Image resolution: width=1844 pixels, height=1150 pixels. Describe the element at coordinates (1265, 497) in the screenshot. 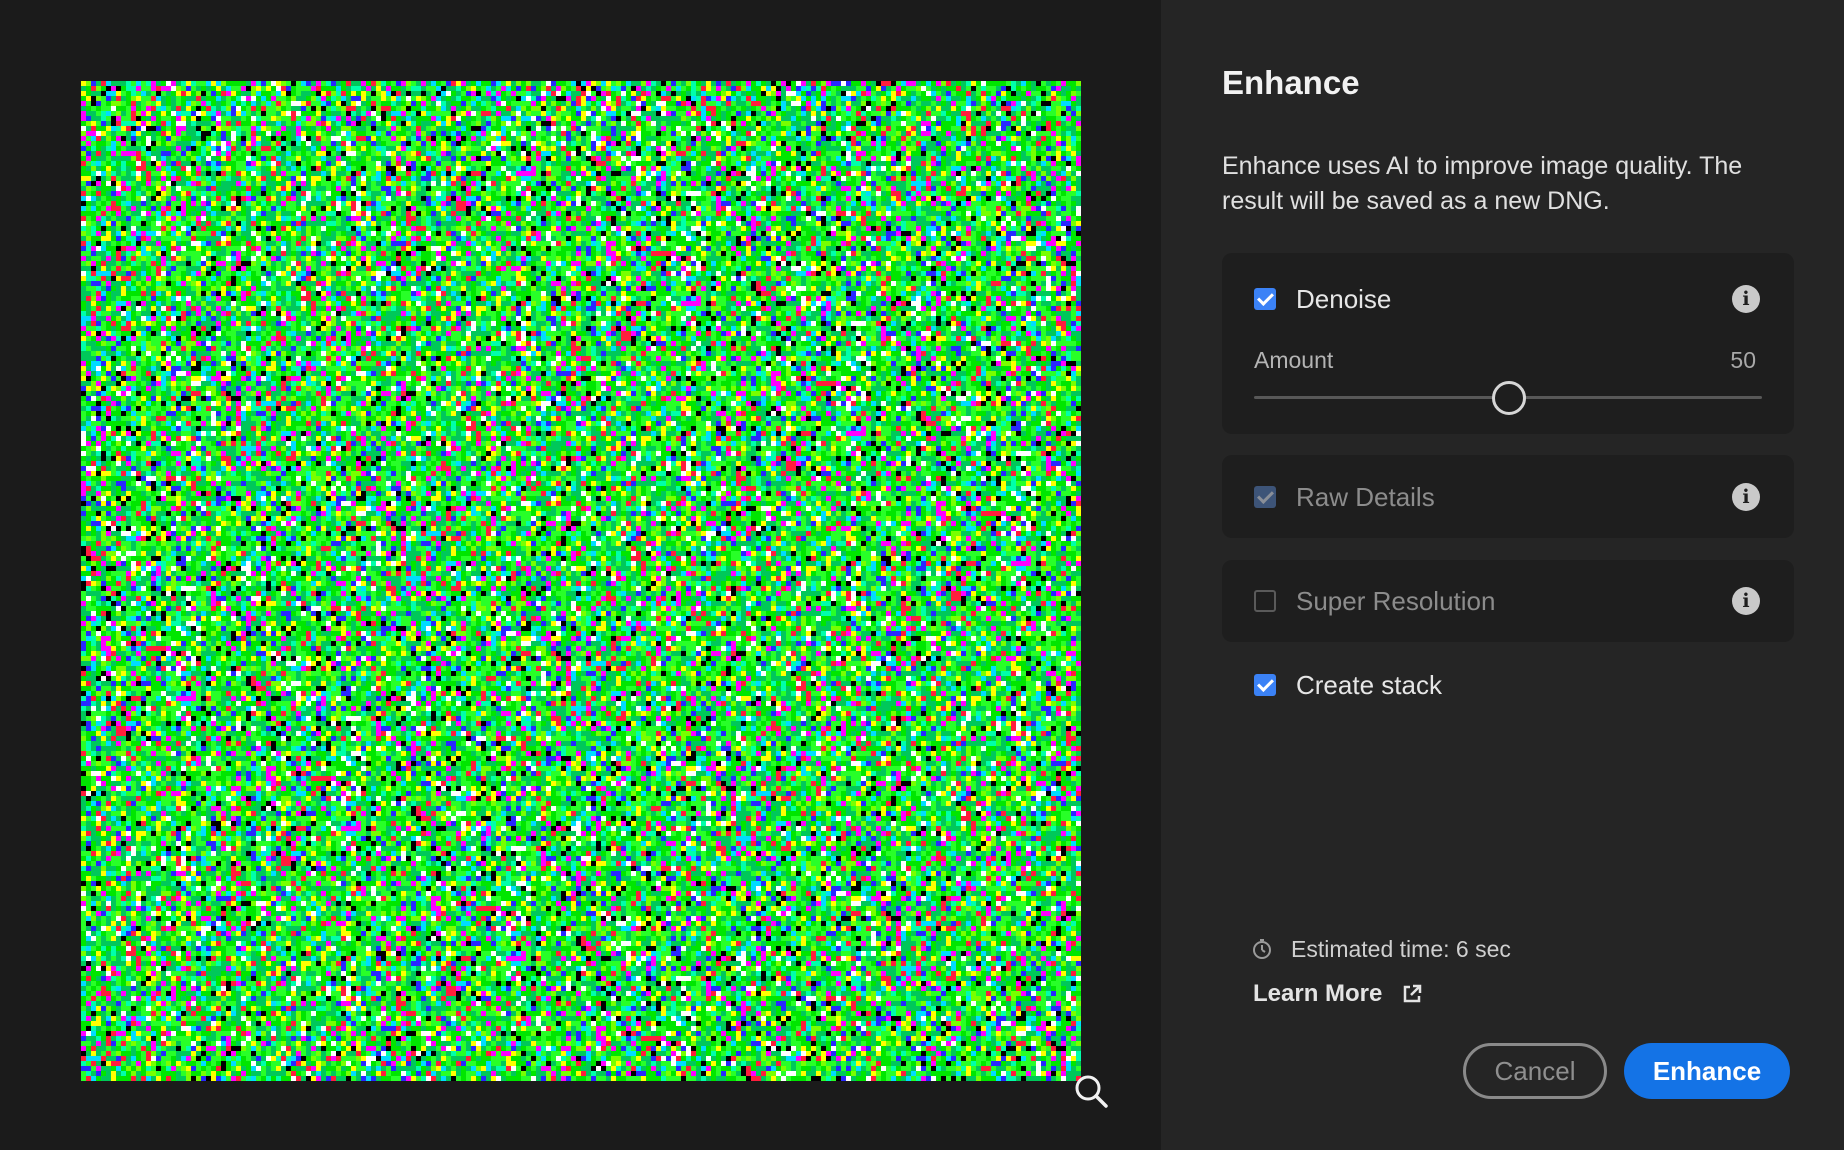

I see `raw-details-checkbox` at that location.